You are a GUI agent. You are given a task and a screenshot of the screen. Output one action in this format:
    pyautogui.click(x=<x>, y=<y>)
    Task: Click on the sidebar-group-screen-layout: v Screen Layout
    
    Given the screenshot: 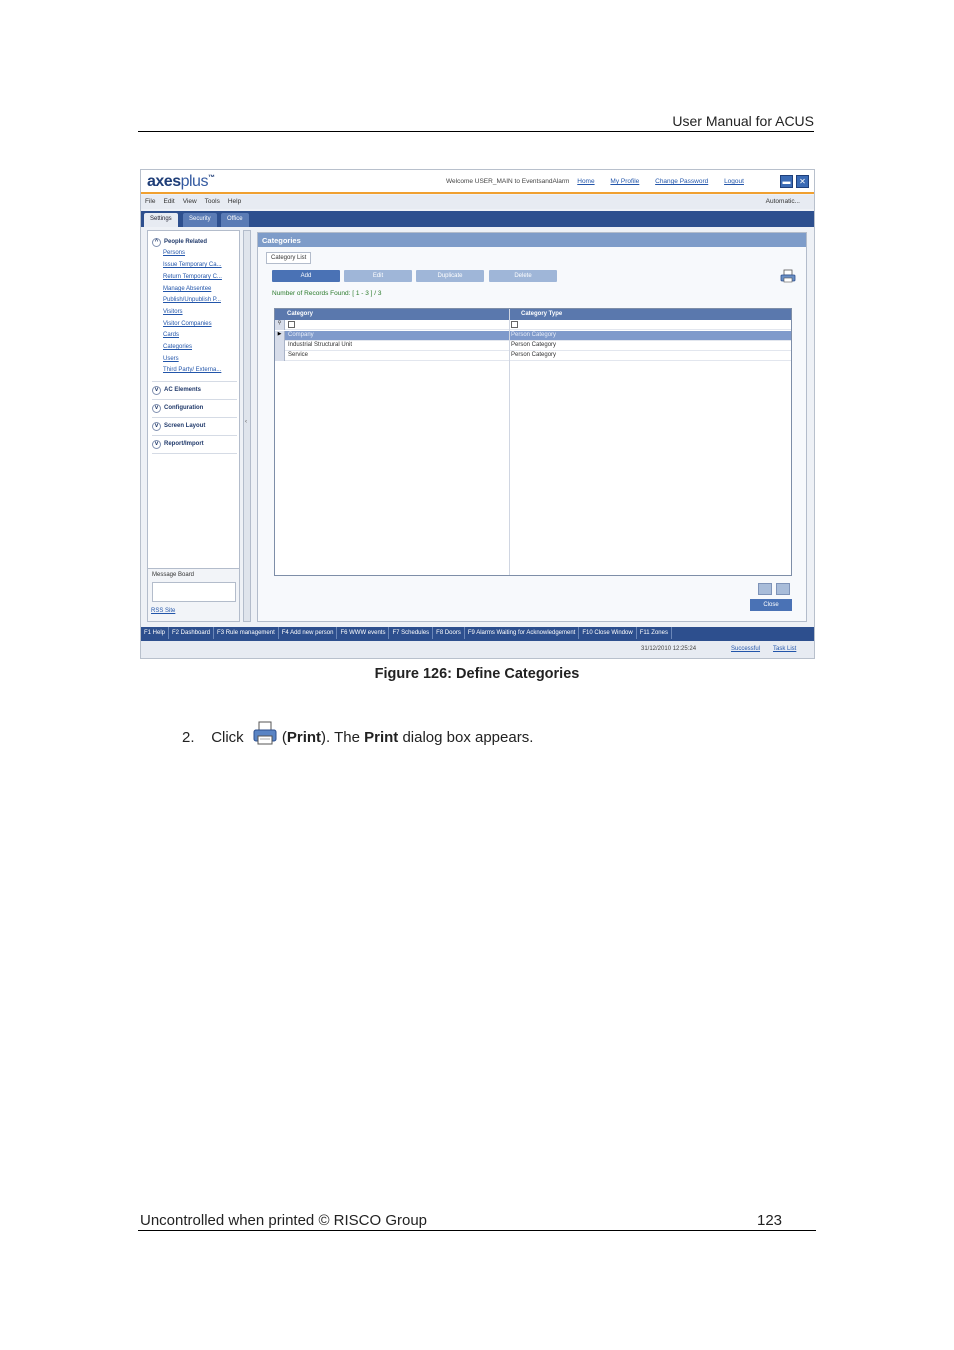 What is the action you would take?
    pyautogui.click(x=178, y=426)
    